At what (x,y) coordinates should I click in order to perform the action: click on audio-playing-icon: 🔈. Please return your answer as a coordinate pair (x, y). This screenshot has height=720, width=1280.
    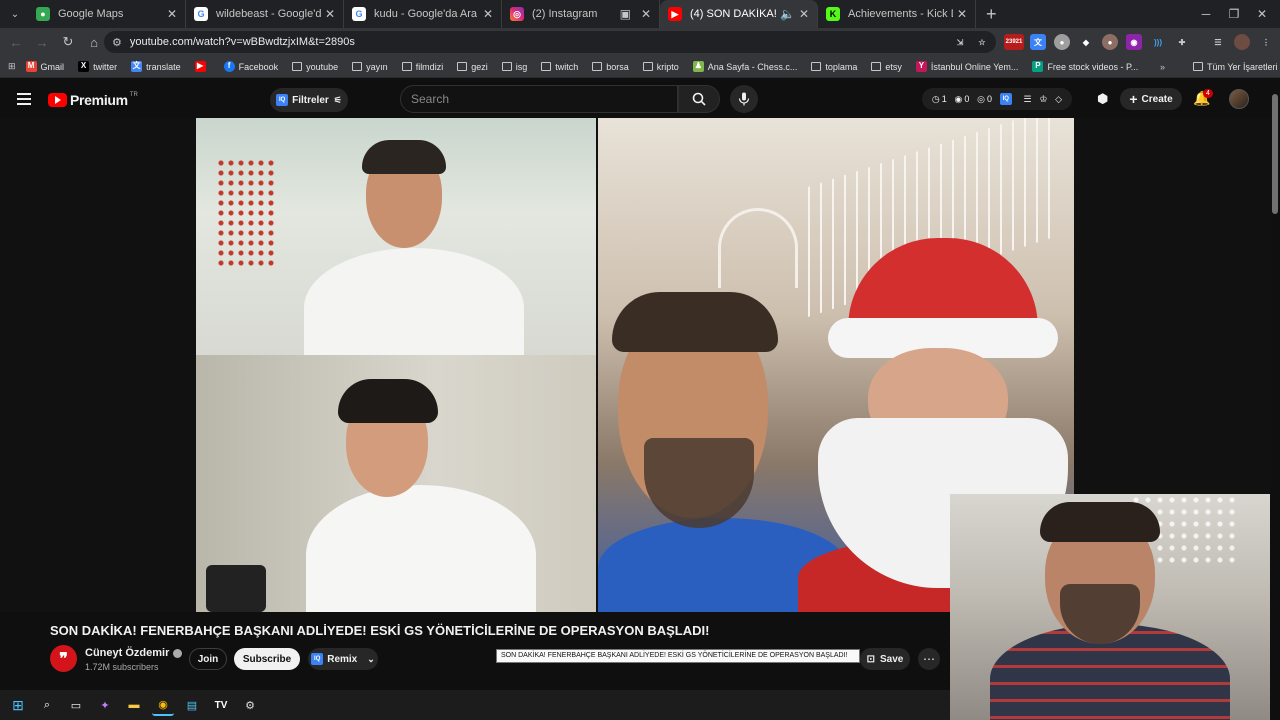
    Looking at the image, I should click on (787, 14).